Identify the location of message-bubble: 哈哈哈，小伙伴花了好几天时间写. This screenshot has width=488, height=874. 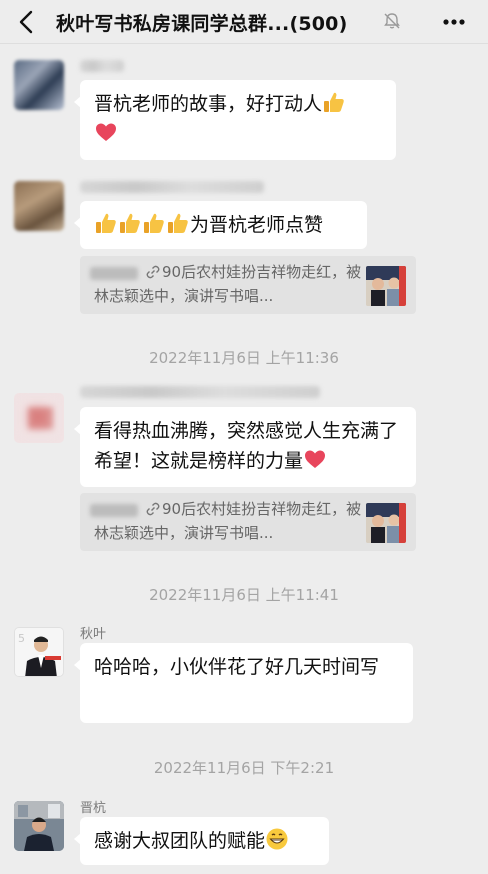
(243, 683).